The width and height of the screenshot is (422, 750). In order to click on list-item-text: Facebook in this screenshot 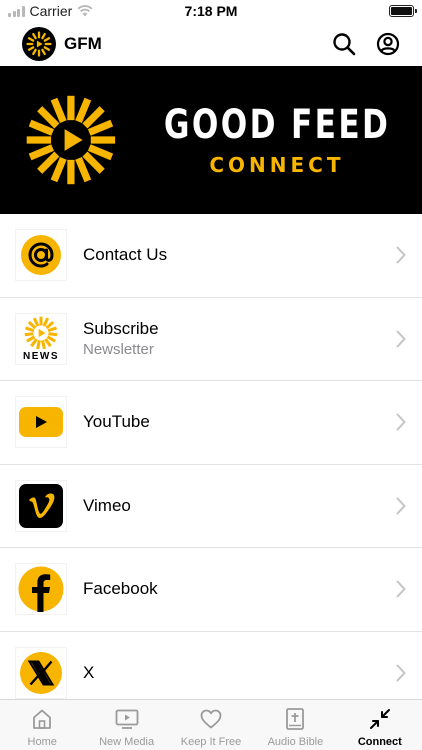, I will do `click(252, 589)`.